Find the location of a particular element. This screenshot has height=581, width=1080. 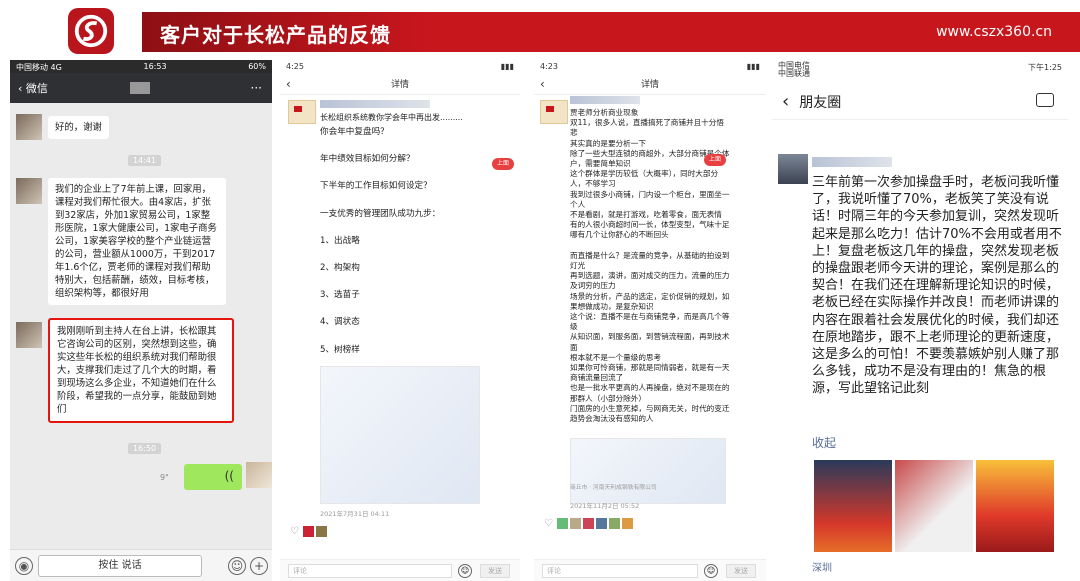

logo-mark-icon is located at coordinates (91, 31).